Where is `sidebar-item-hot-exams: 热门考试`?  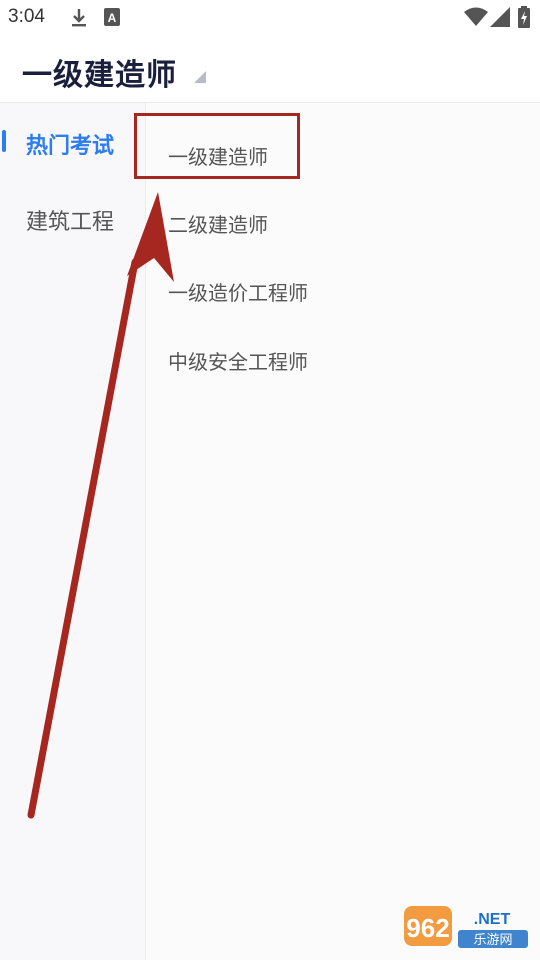
sidebar-item-hot-exams: 热门考试 is located at coordinates (70, 144).